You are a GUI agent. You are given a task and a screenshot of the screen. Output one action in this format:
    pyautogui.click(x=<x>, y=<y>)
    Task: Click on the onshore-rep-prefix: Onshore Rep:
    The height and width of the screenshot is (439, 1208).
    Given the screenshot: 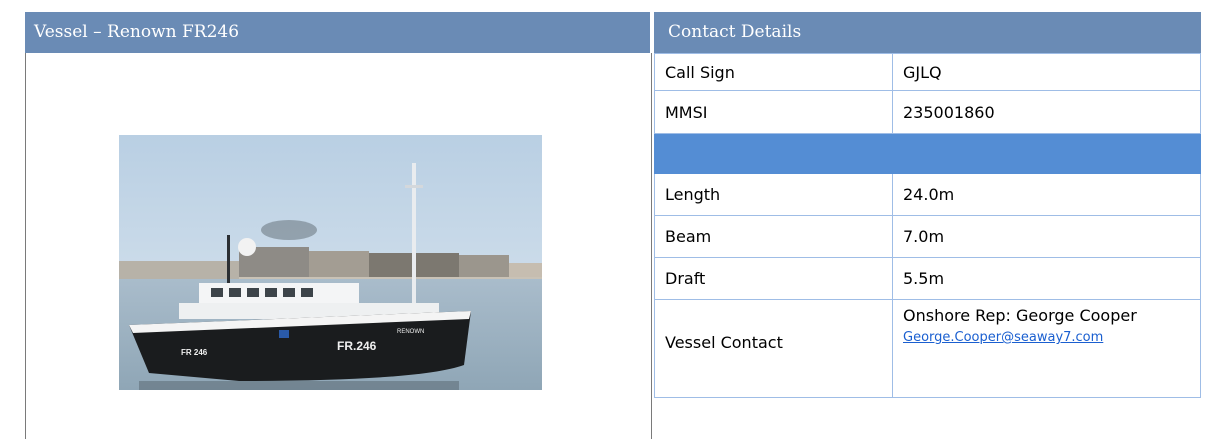 What is the action you would take?
    pyautogui.click(x=960, y=315)
    